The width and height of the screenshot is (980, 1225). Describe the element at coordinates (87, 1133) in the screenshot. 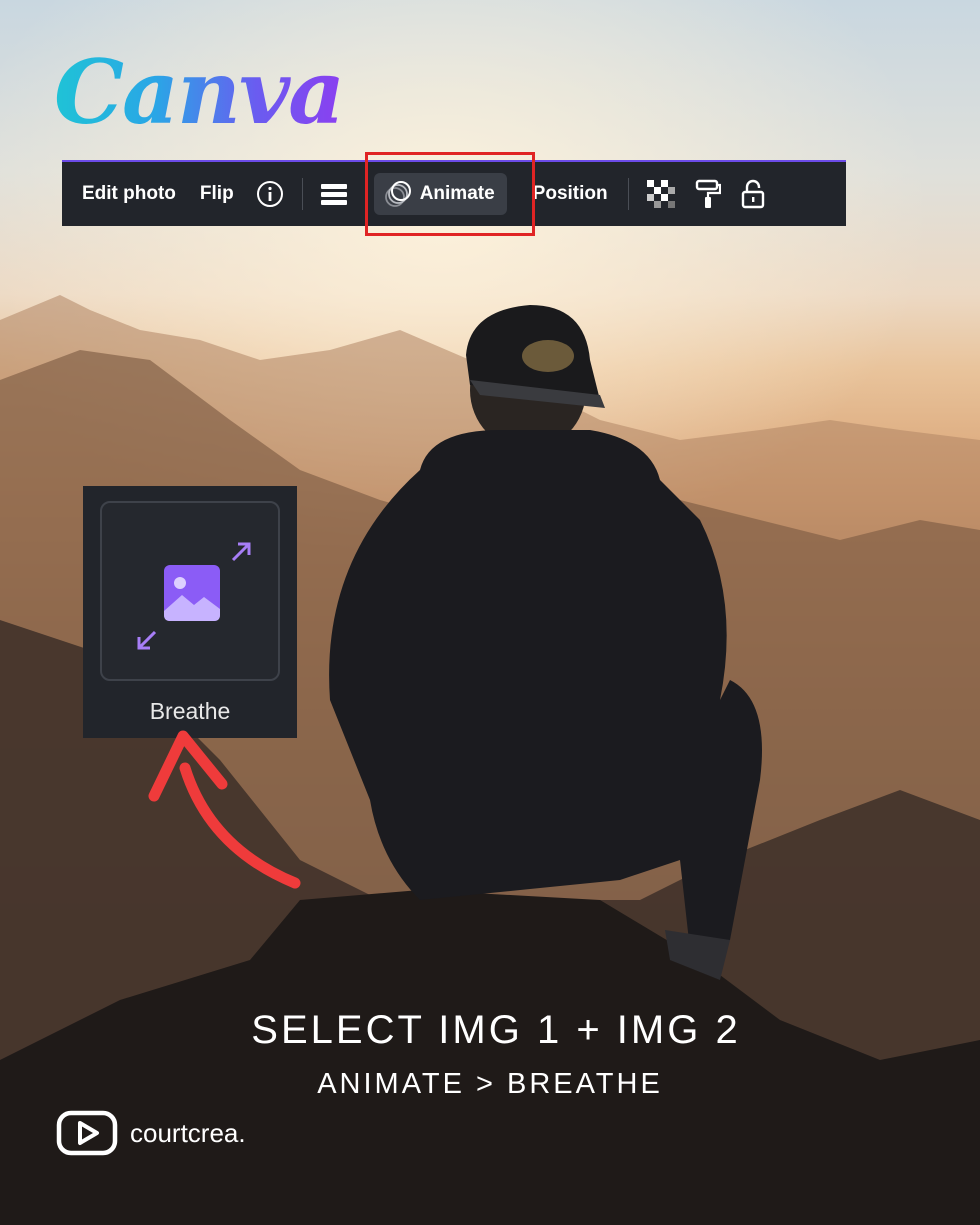

I see `youtube-icon` at that location.